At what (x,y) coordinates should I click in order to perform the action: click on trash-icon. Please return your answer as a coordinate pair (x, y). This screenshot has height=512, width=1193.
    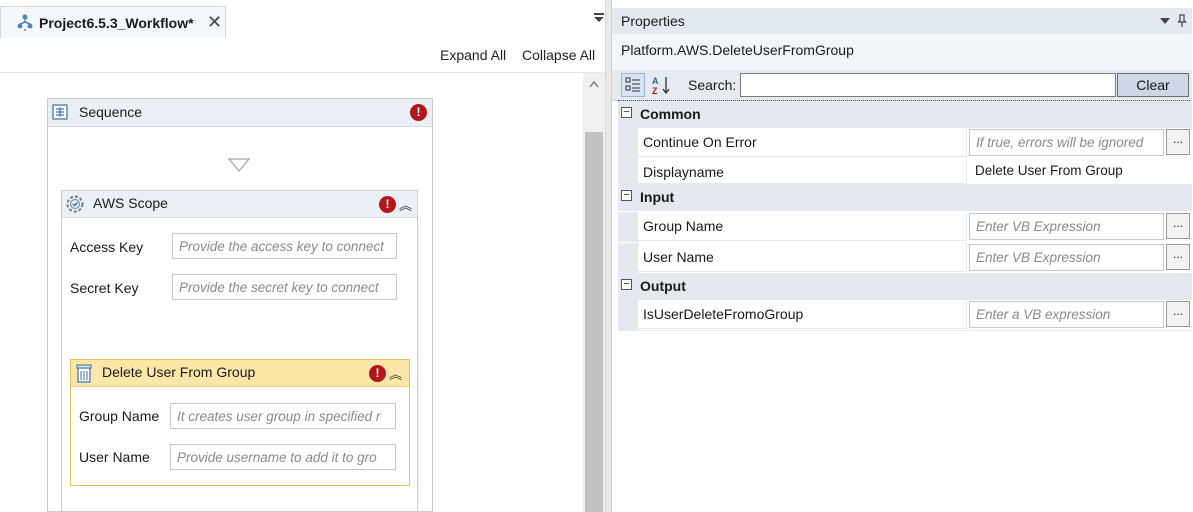
    Looking at the image, I should click on (84, 373).